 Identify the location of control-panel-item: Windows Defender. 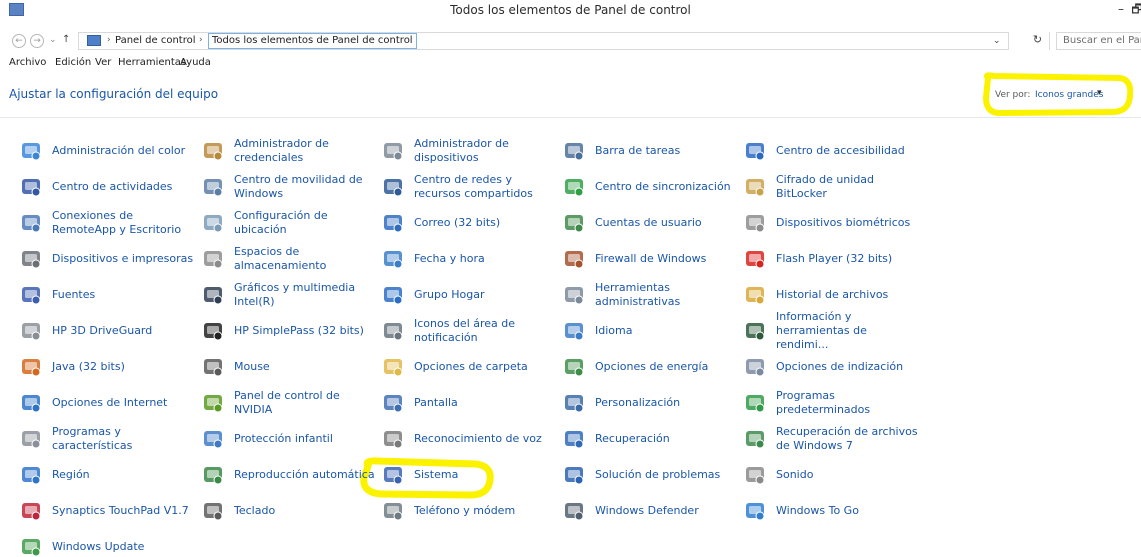
(651, 511).